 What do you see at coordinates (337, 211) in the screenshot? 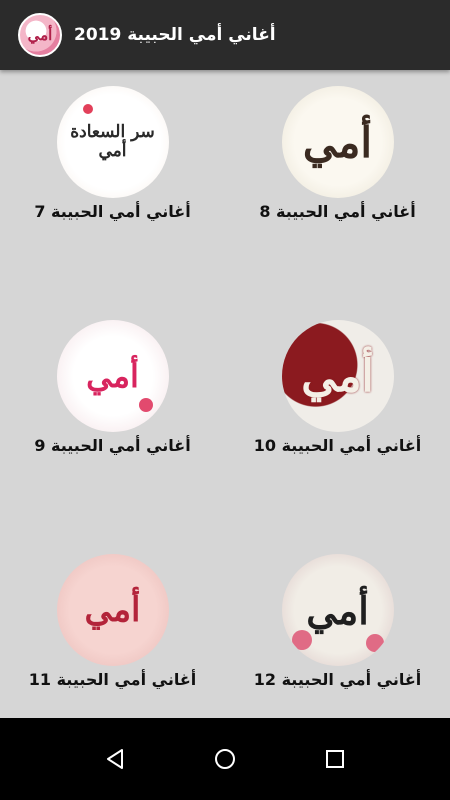
I see `item-label: أغاني أمي الحبيبة 8` at bounding box center [337, 211].